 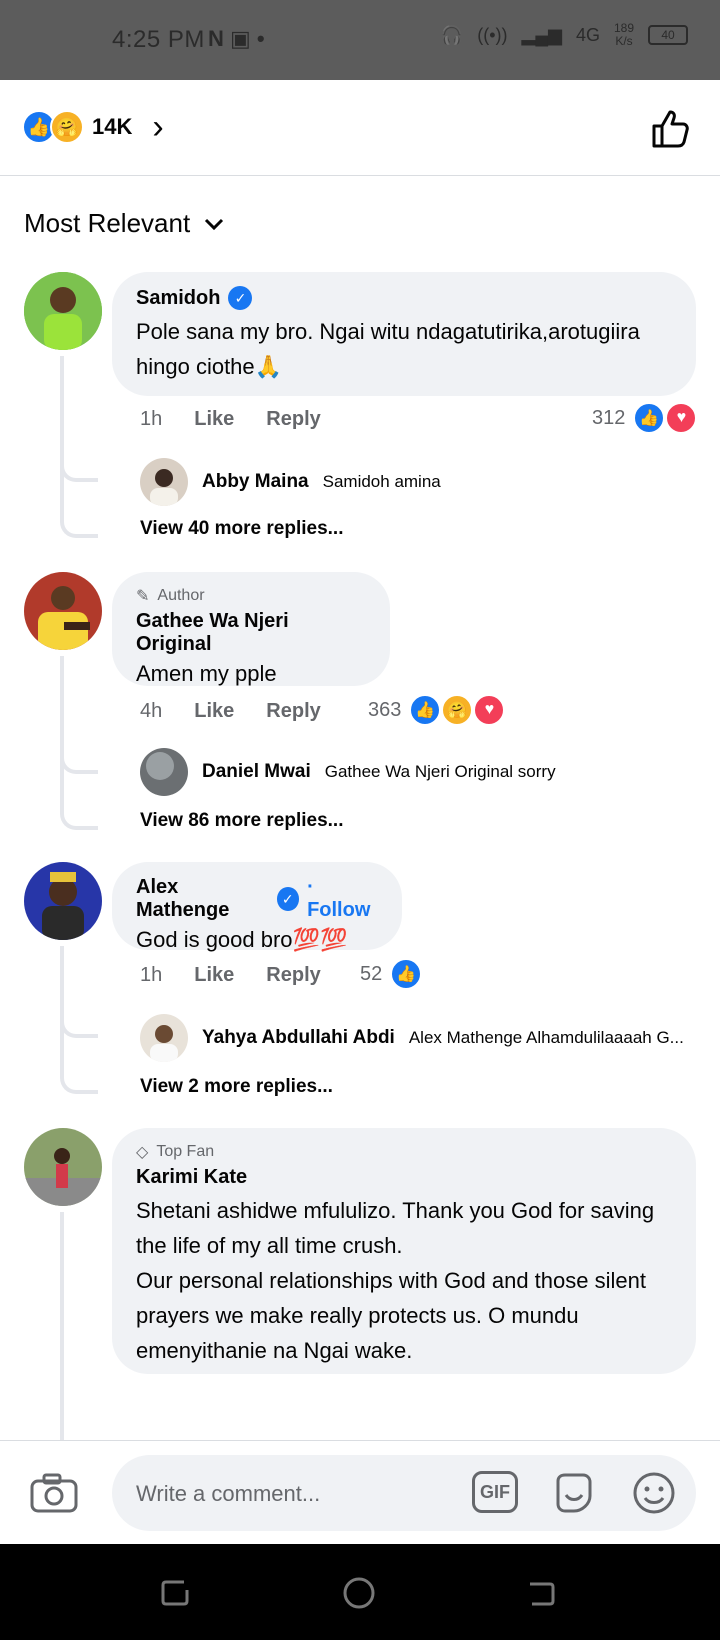 I want to click on comment-author: Samidoh ✓, so click(x=404, y=298).